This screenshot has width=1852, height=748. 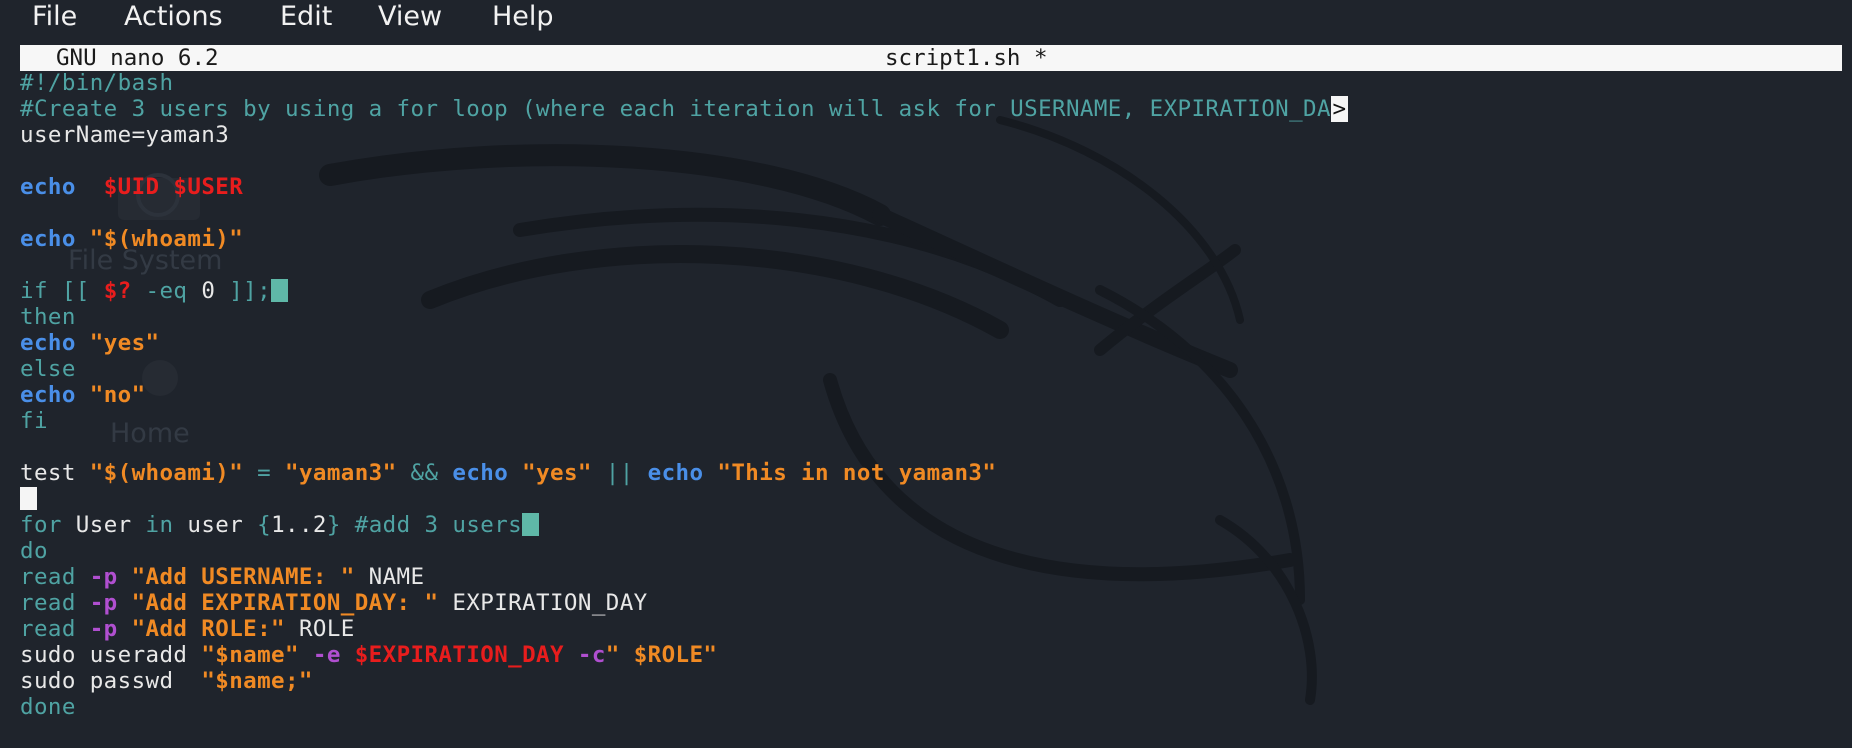 I want to click on code-token: user, so click(x=222, y=525).